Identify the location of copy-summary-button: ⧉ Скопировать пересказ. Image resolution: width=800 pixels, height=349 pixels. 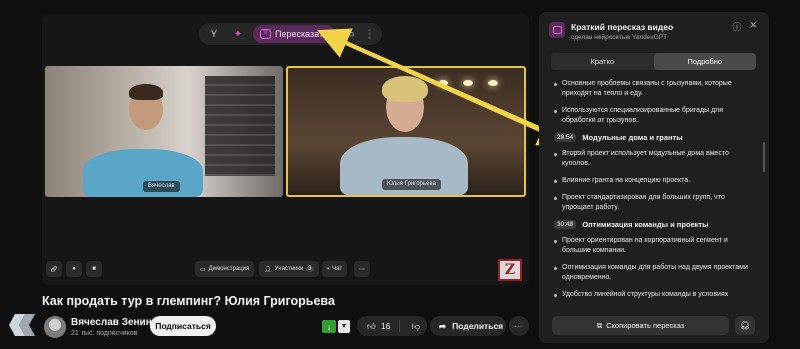
(640, 325).